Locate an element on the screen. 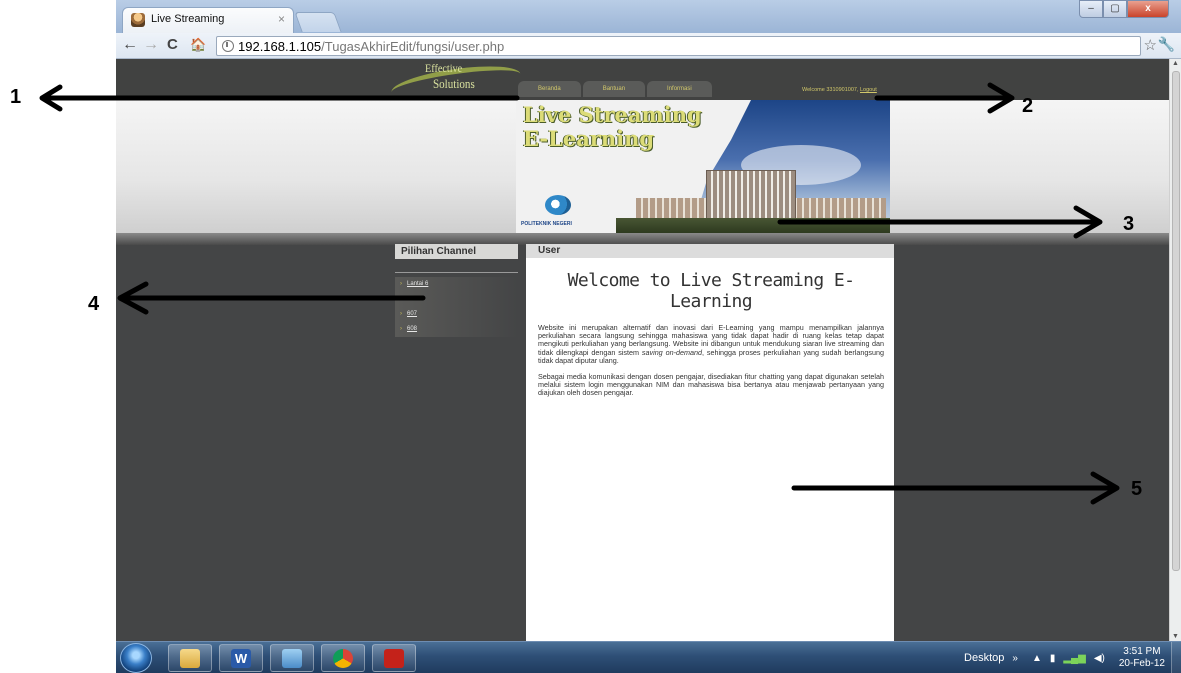  taskbar-chrome-button is located at coordinates (343, 658).